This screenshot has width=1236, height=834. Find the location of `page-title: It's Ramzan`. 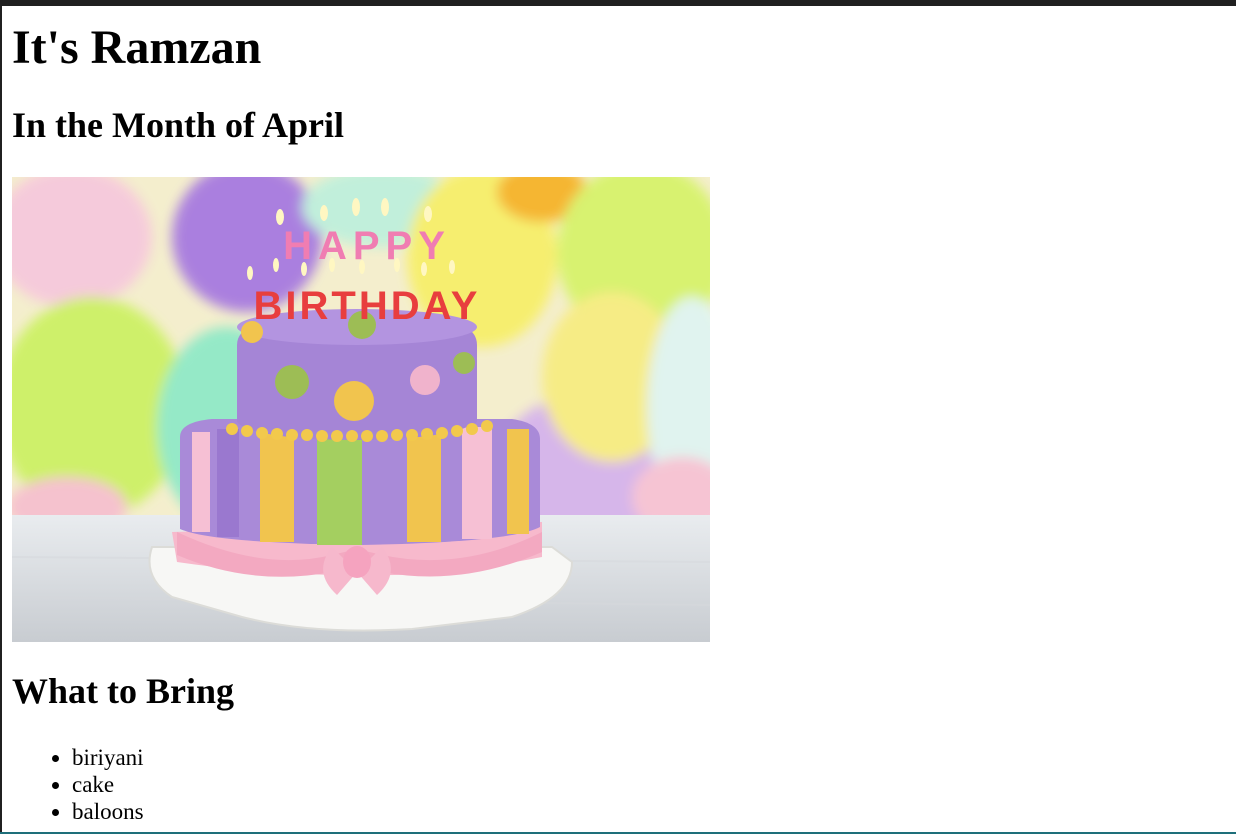

page-title: It's Ramzan is located at coordinates (137, 47).